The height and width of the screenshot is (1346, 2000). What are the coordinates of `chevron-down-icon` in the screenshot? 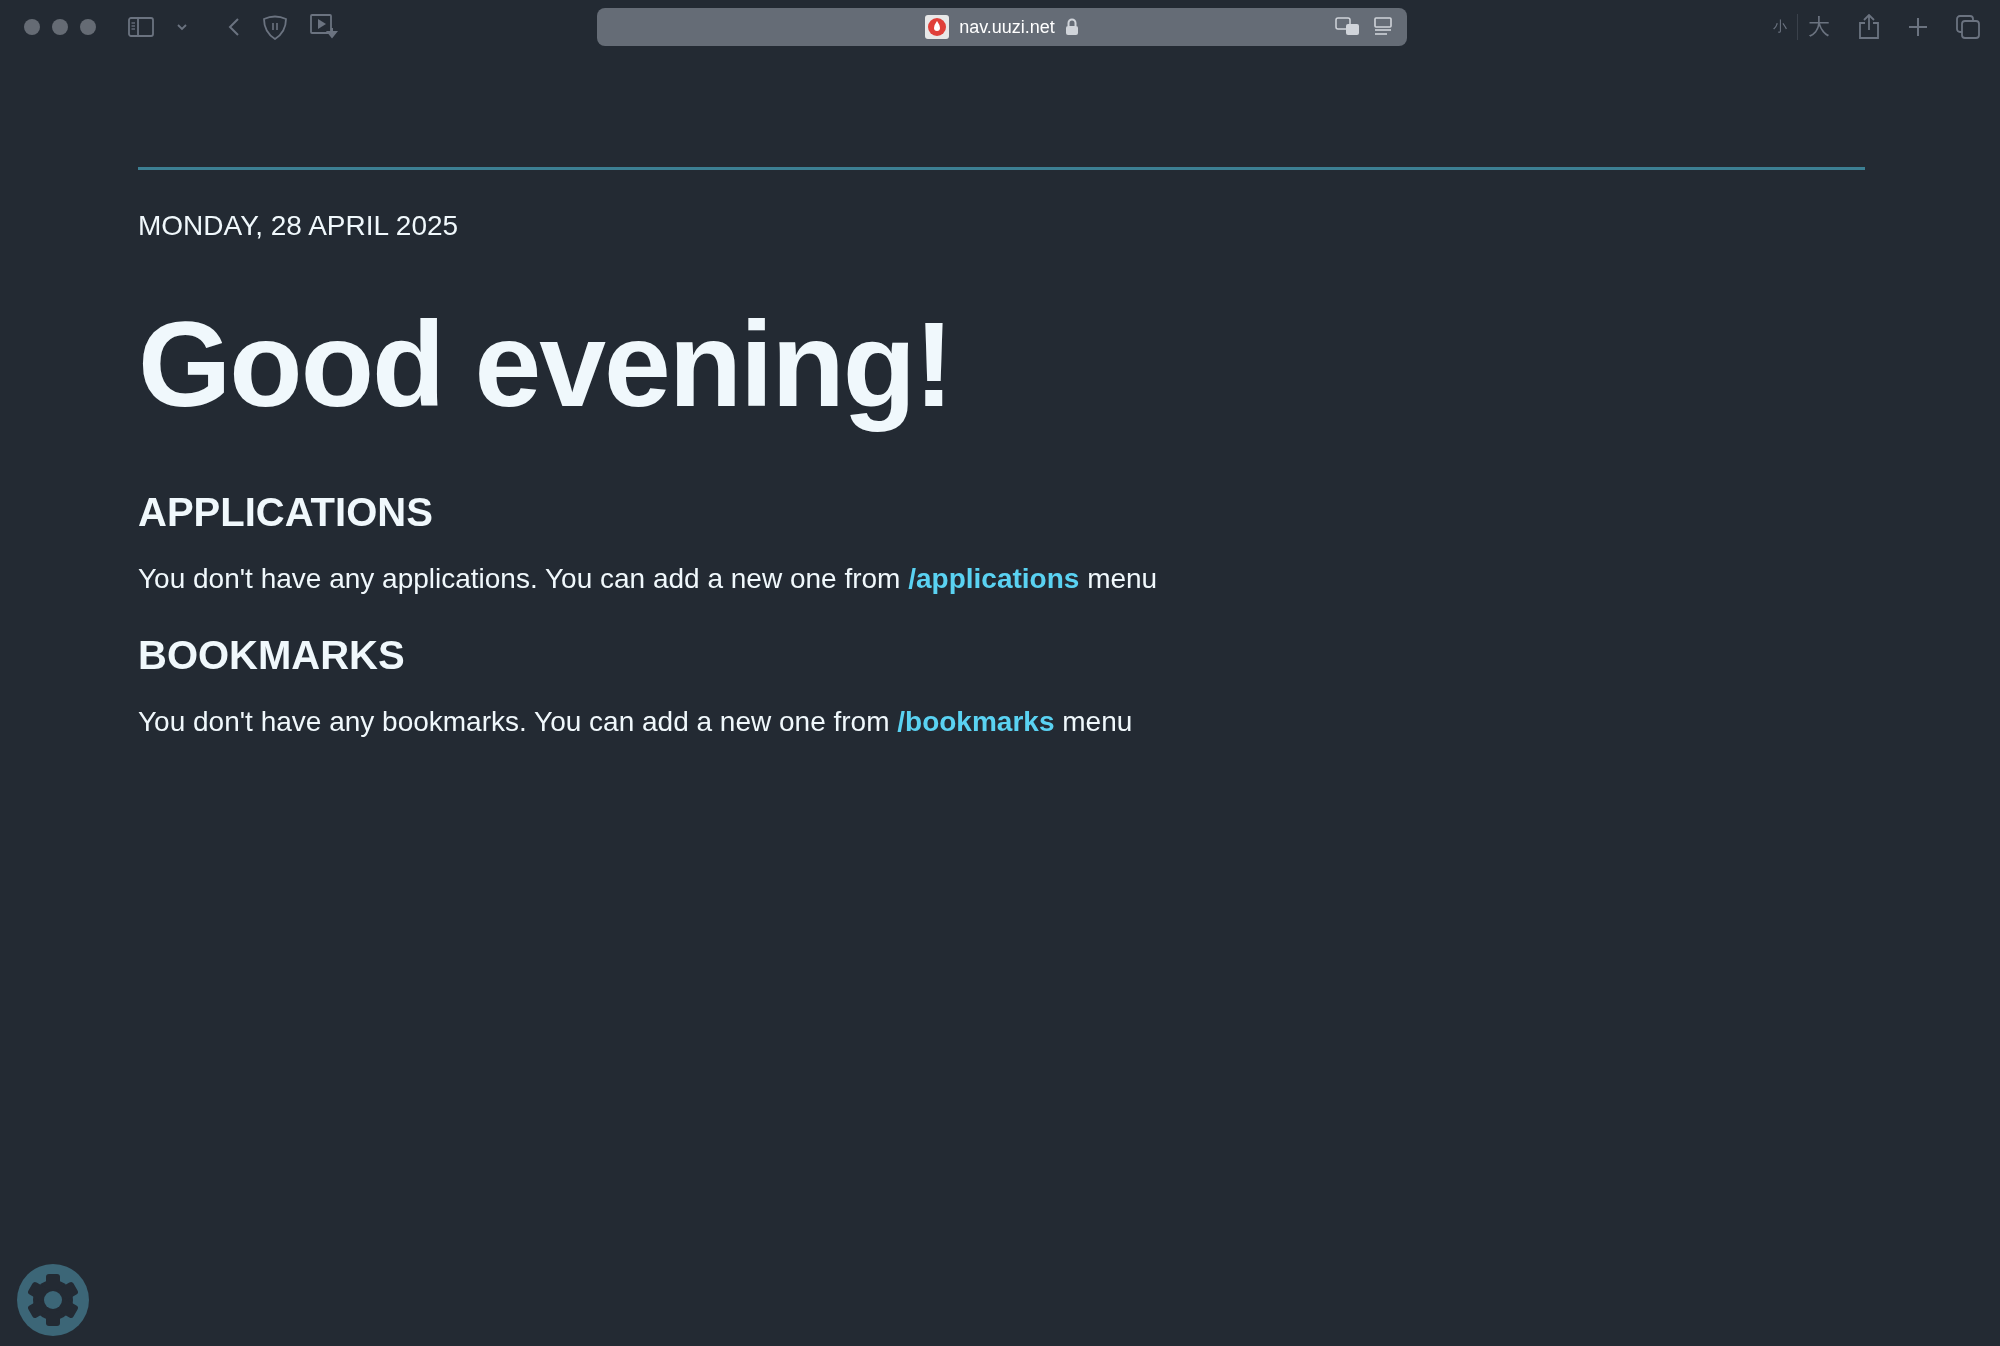 It's located at (182, 27).